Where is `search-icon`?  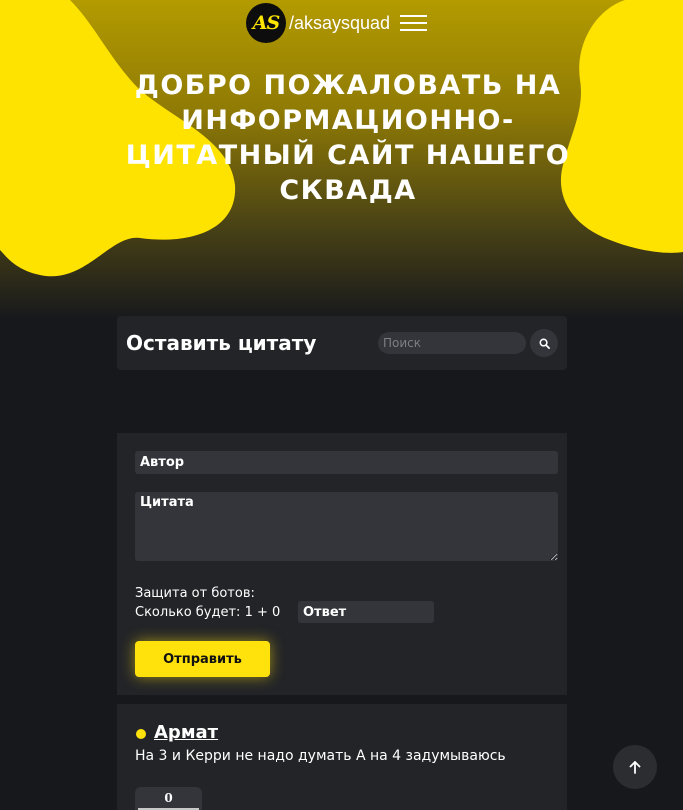 search-icon is located at coordinates (544, 343).